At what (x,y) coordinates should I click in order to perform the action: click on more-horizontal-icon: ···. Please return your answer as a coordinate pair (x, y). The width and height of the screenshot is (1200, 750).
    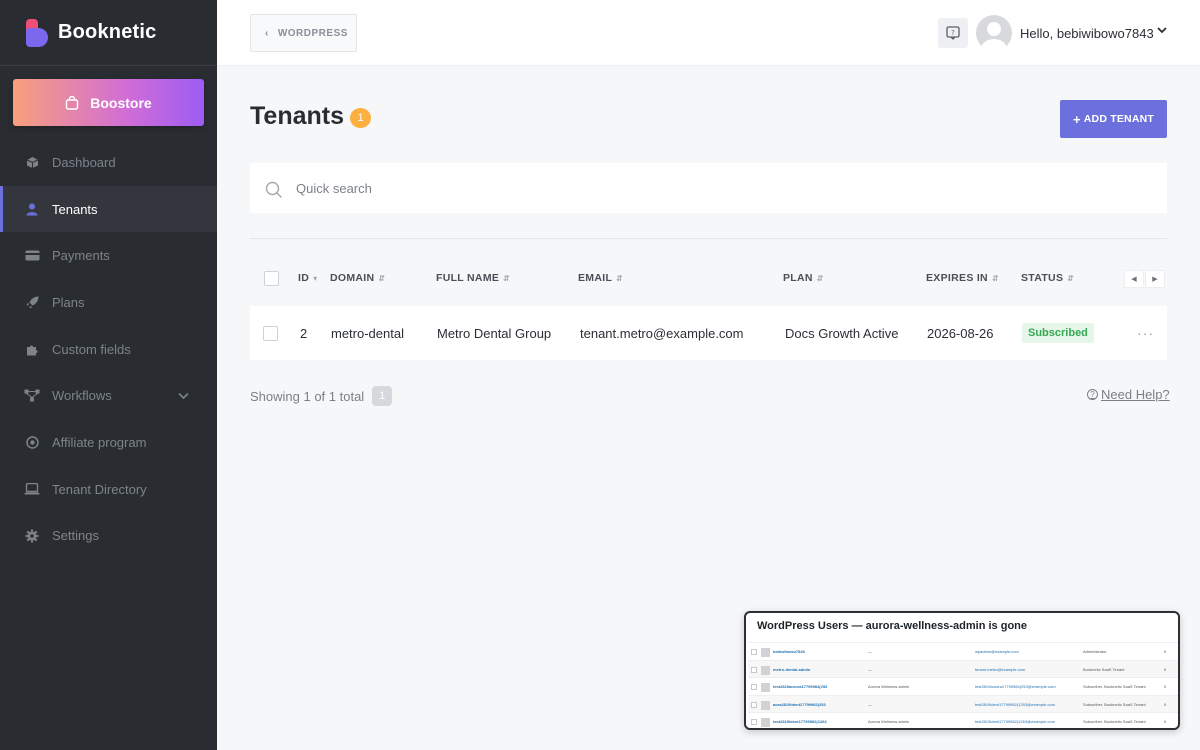
    Looking at the image, I should click on (1145, 333).